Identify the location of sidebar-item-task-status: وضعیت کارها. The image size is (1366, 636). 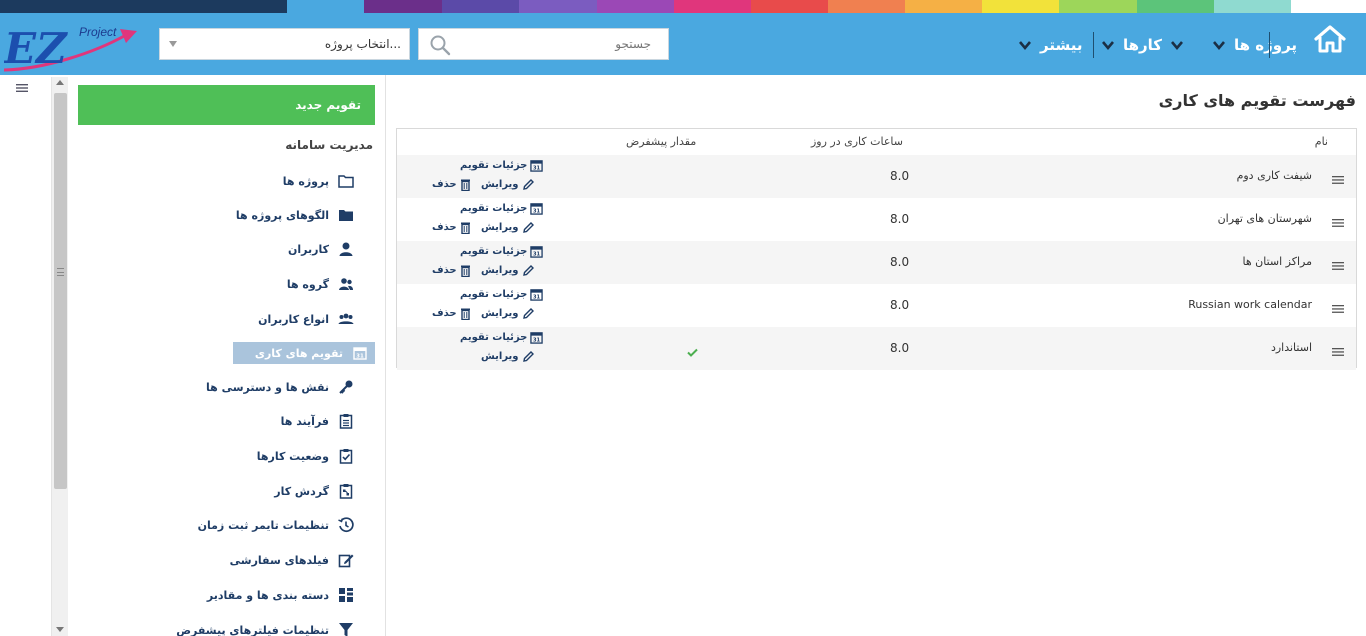
(306, 456).